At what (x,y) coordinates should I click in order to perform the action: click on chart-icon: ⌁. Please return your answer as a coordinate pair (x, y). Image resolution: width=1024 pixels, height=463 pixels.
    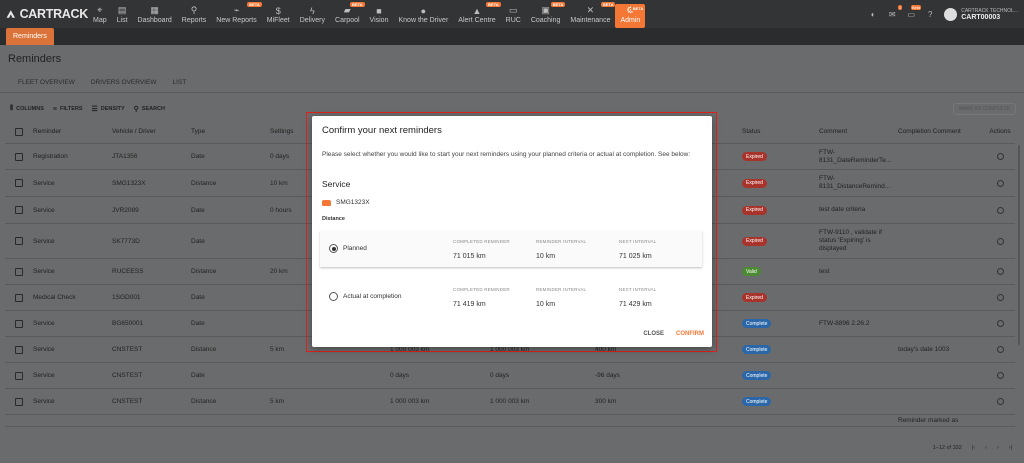
    Looking at the image, I should click on (236, 10).